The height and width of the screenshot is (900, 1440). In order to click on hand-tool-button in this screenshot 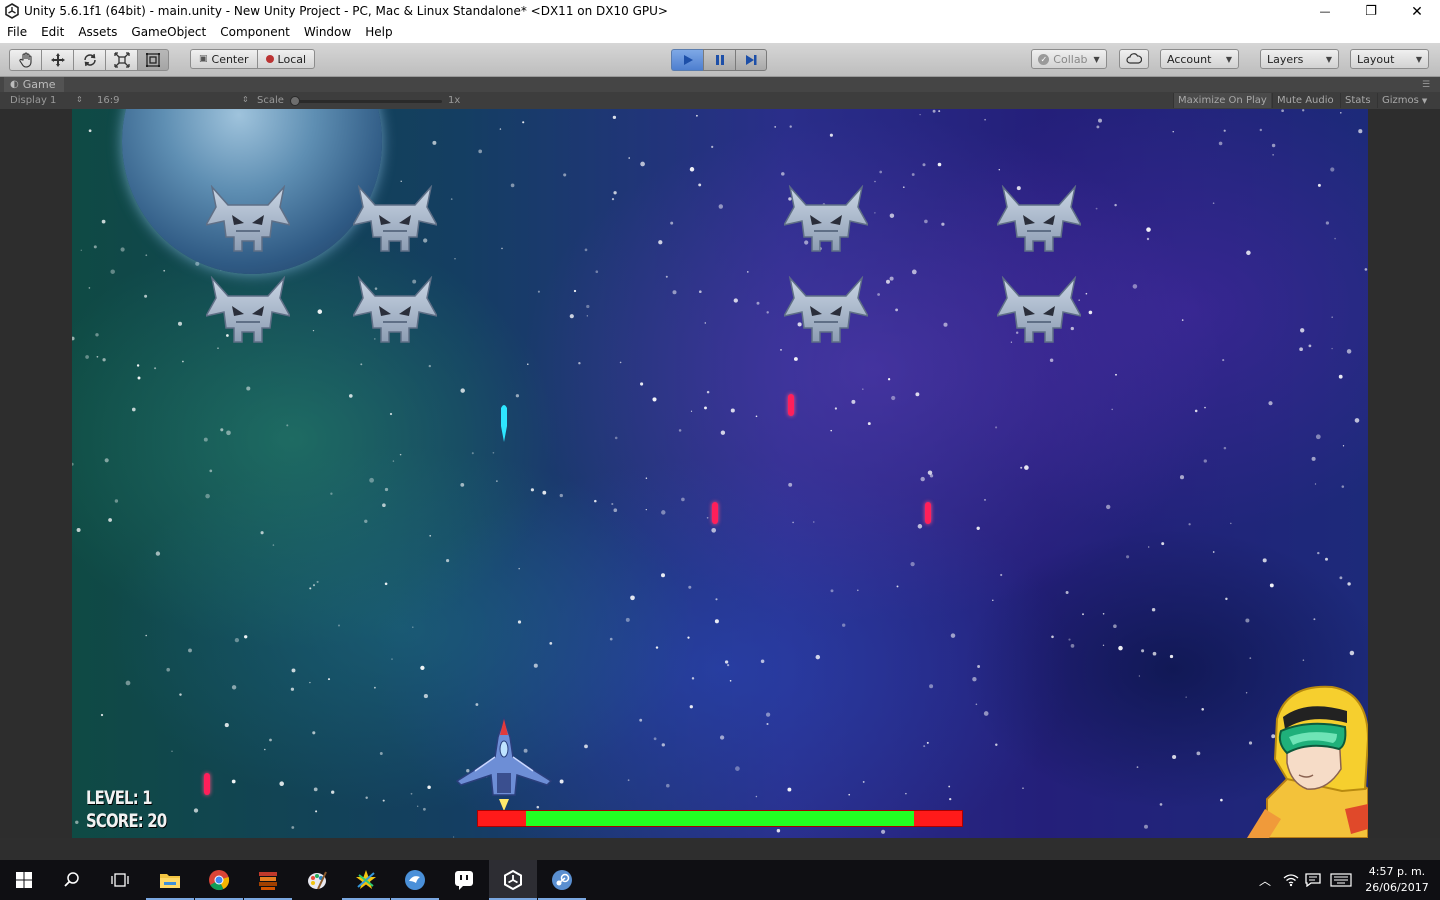, I will do `click(25, 60)`.